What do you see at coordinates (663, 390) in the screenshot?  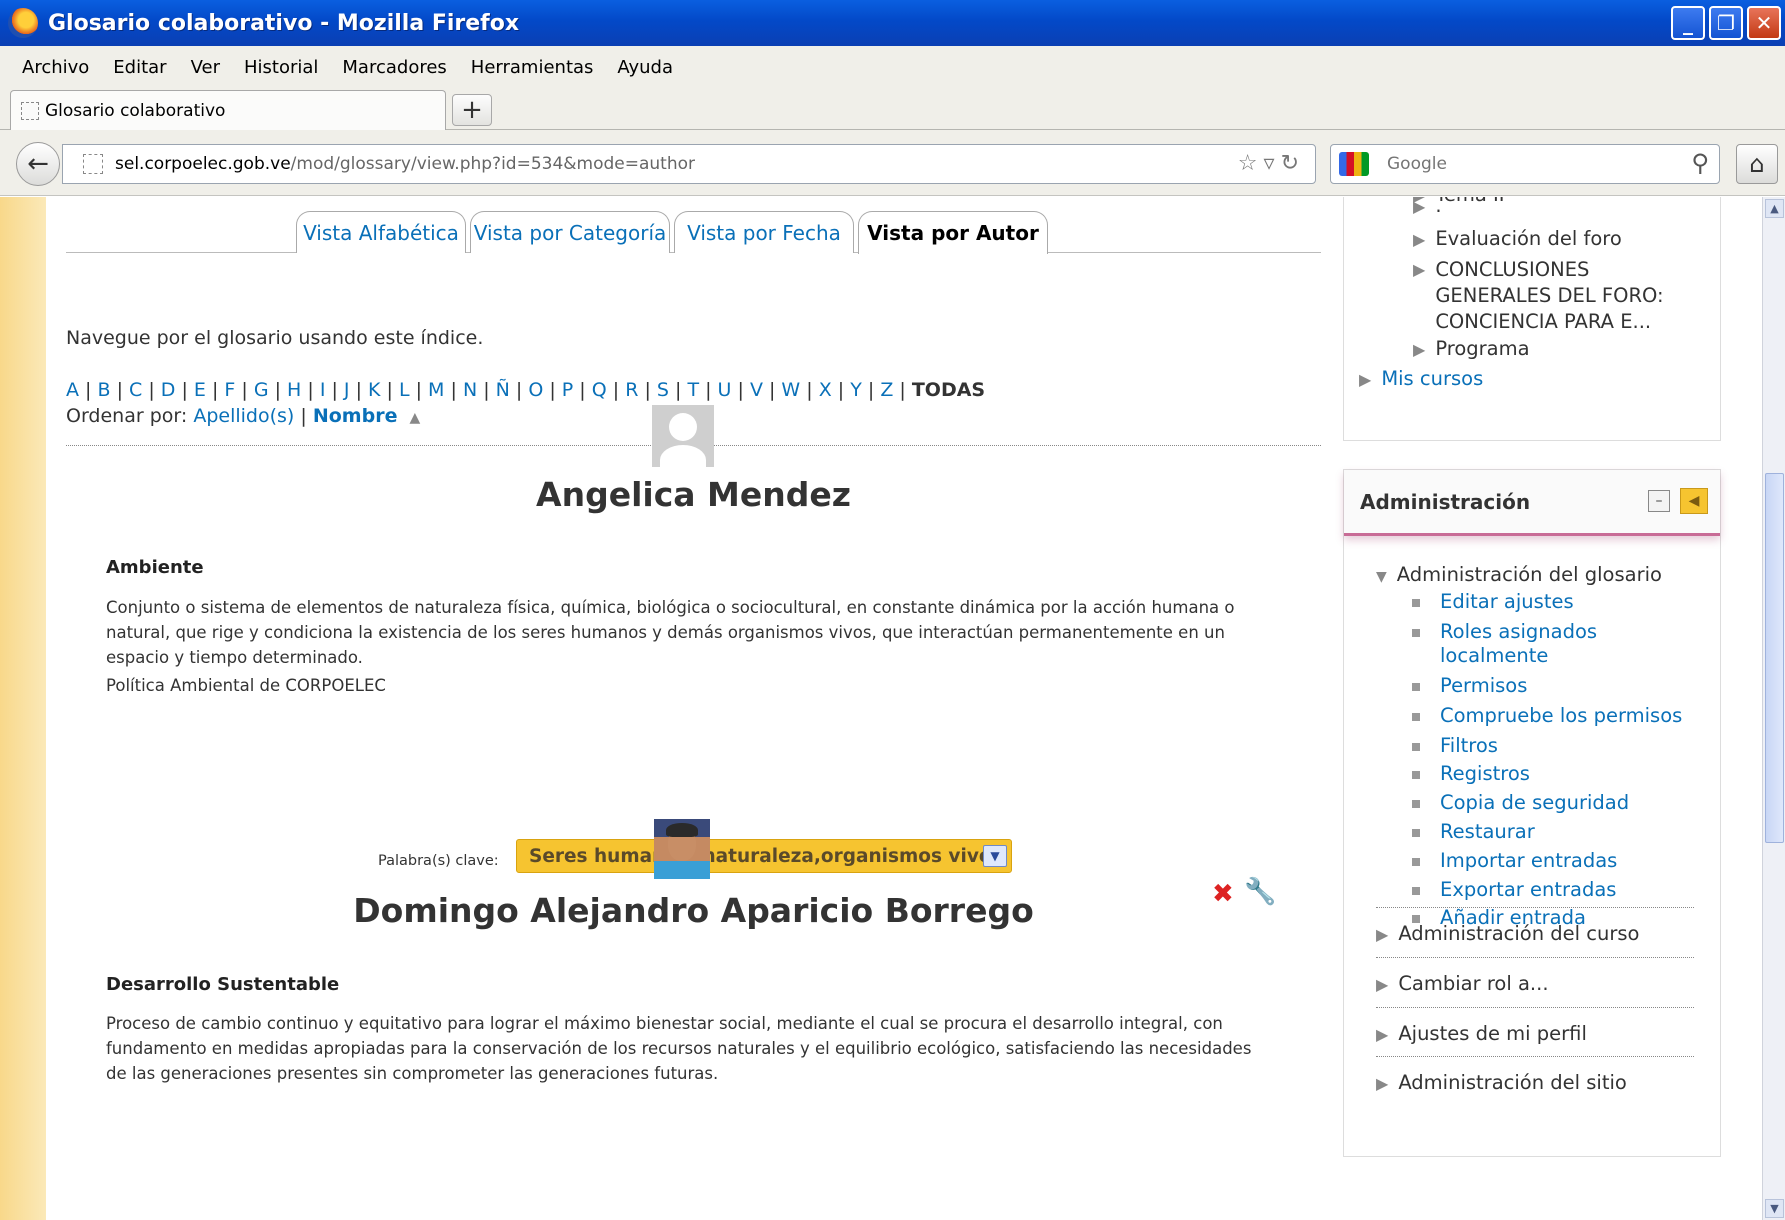 I see `letter-link: S` at bounding box center [663, 390].